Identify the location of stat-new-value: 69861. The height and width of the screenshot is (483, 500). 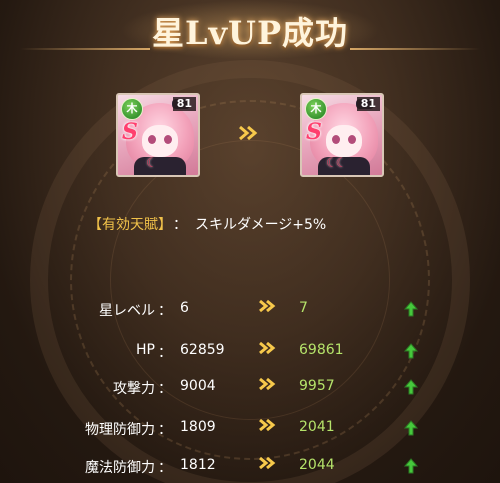
(321, 350).